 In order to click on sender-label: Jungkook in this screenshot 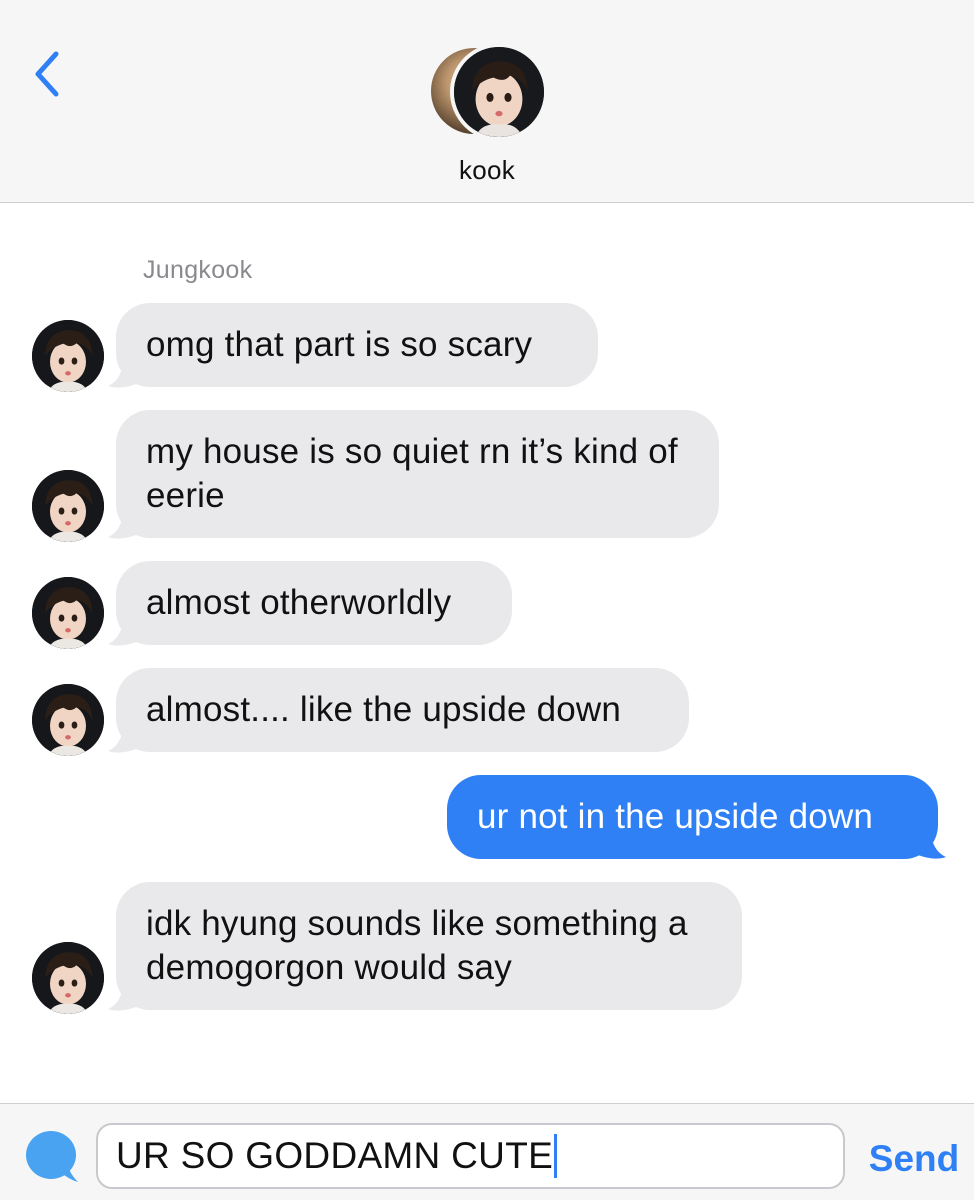, I will do `click(198, 270)`.